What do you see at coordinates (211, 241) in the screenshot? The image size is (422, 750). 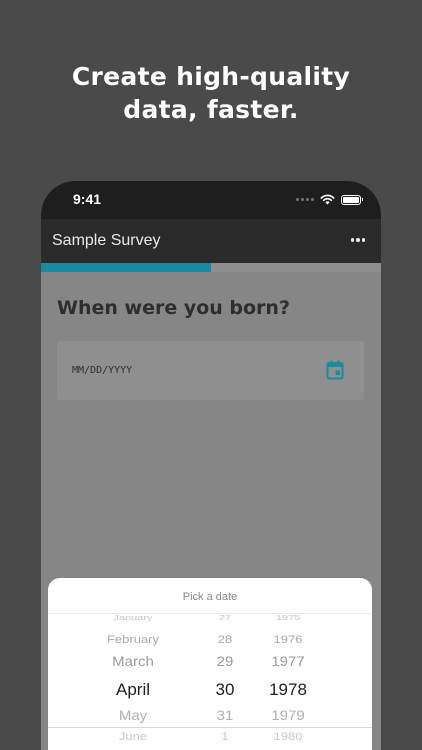 I see `app-bar: Sample Survey` at bounding box center [211, 241].